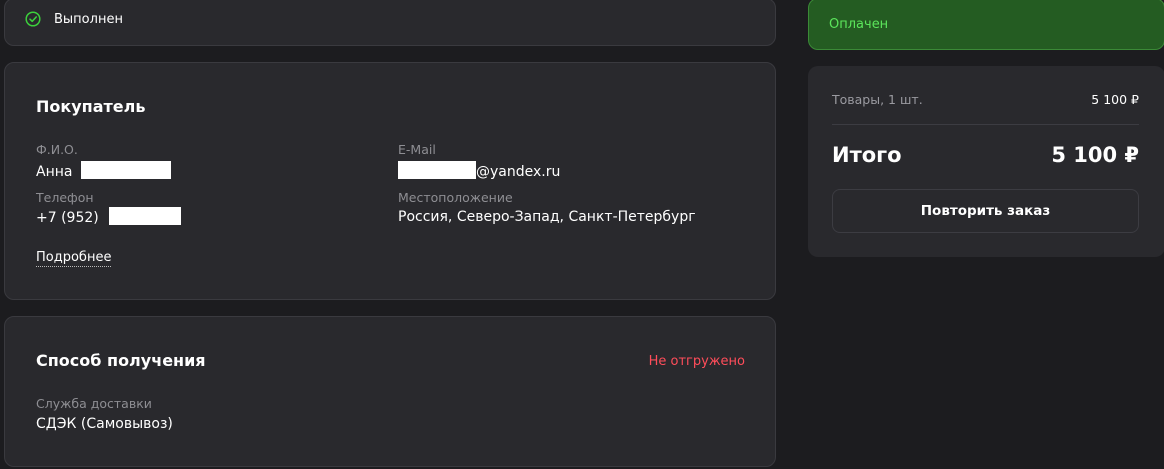 The height and width of the screenshot is (469, 1164). What do you see at coordinates (67, 218) in the screenshot?
I see `phone-text: +7 (952)` at bounding box center [67, 218].